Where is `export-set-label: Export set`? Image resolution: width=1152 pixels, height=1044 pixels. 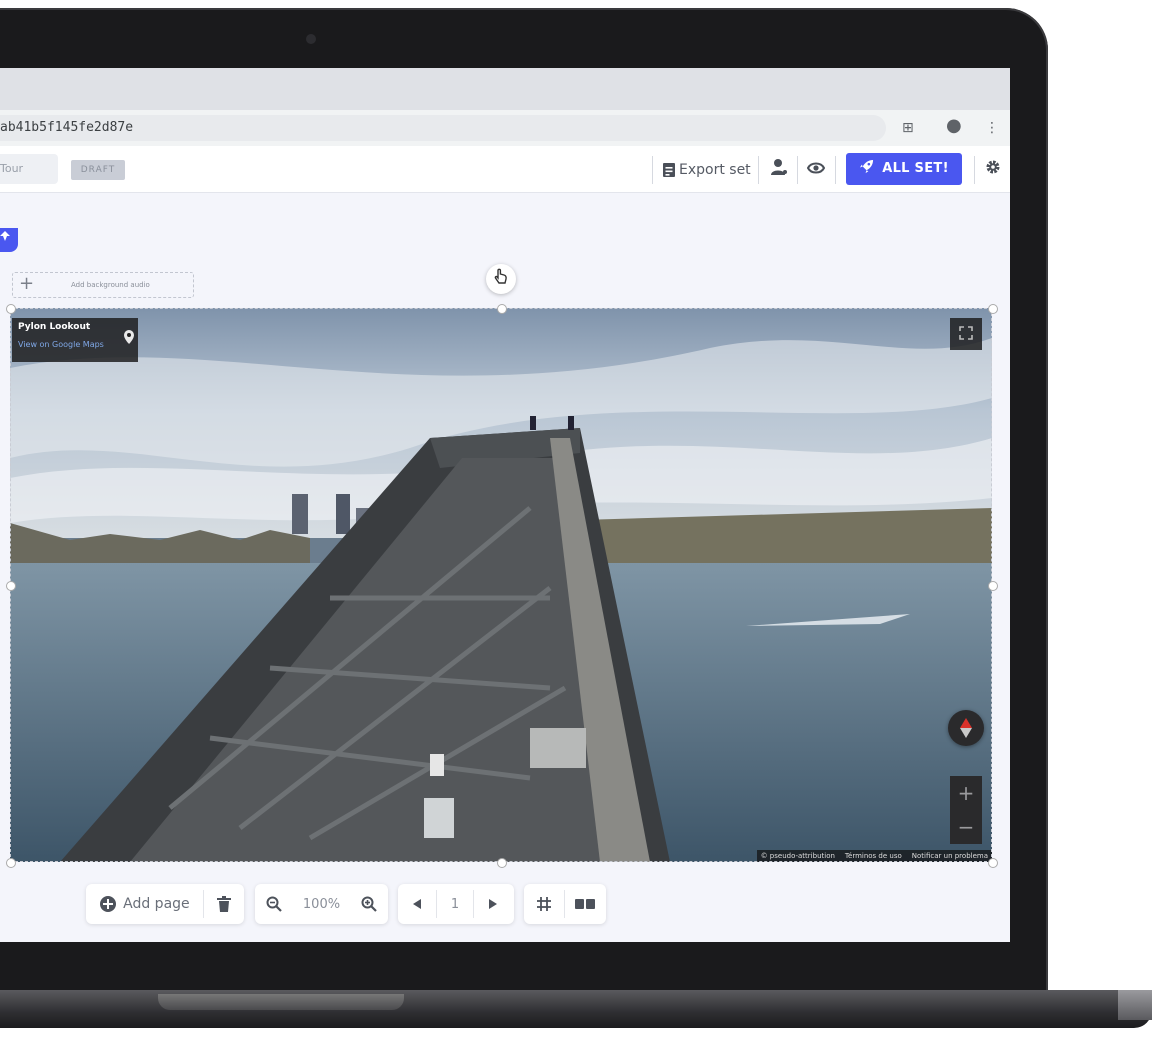 export-set-label: Export set is located at coordinates (715, 170).